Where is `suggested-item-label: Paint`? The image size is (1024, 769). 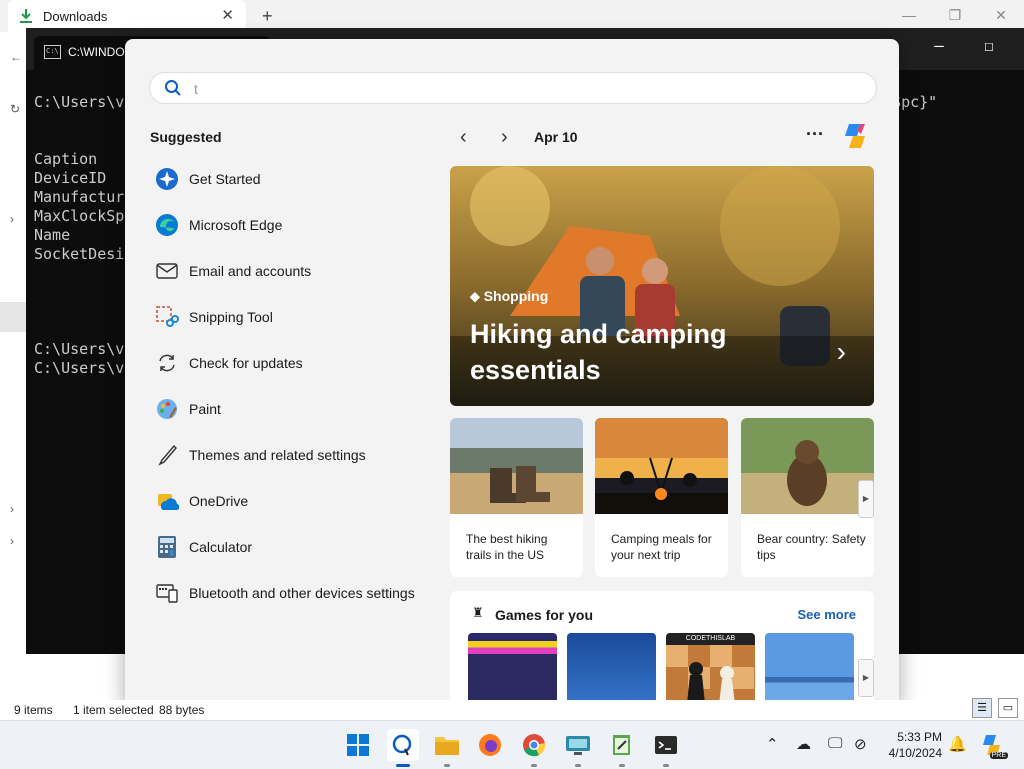 suggested-item-label: Paint is located at coordinates (205, 409).